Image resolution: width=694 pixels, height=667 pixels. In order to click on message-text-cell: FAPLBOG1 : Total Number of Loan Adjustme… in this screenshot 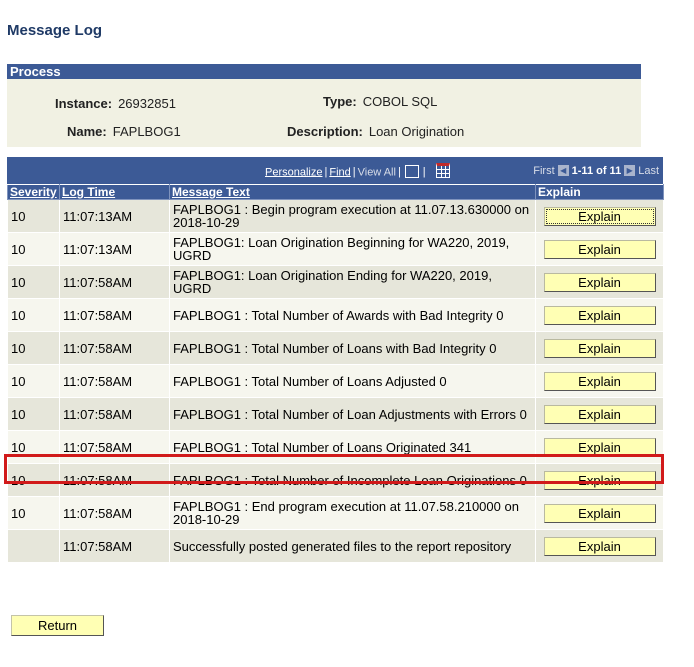, I will do `click(352, 414)`.